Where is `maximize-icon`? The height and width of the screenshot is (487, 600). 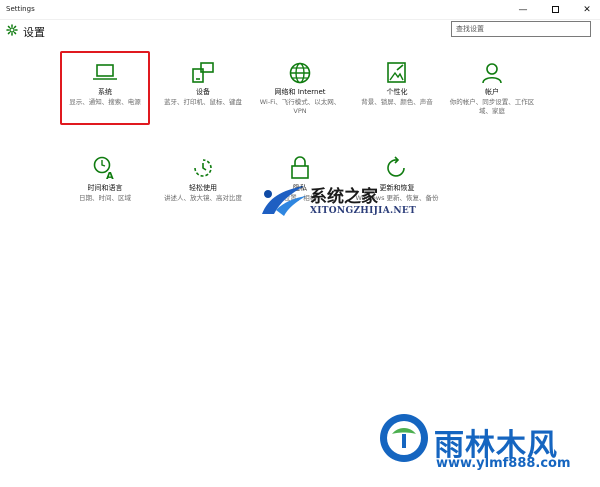 maximize-icon is located at coordinates (555, 9).